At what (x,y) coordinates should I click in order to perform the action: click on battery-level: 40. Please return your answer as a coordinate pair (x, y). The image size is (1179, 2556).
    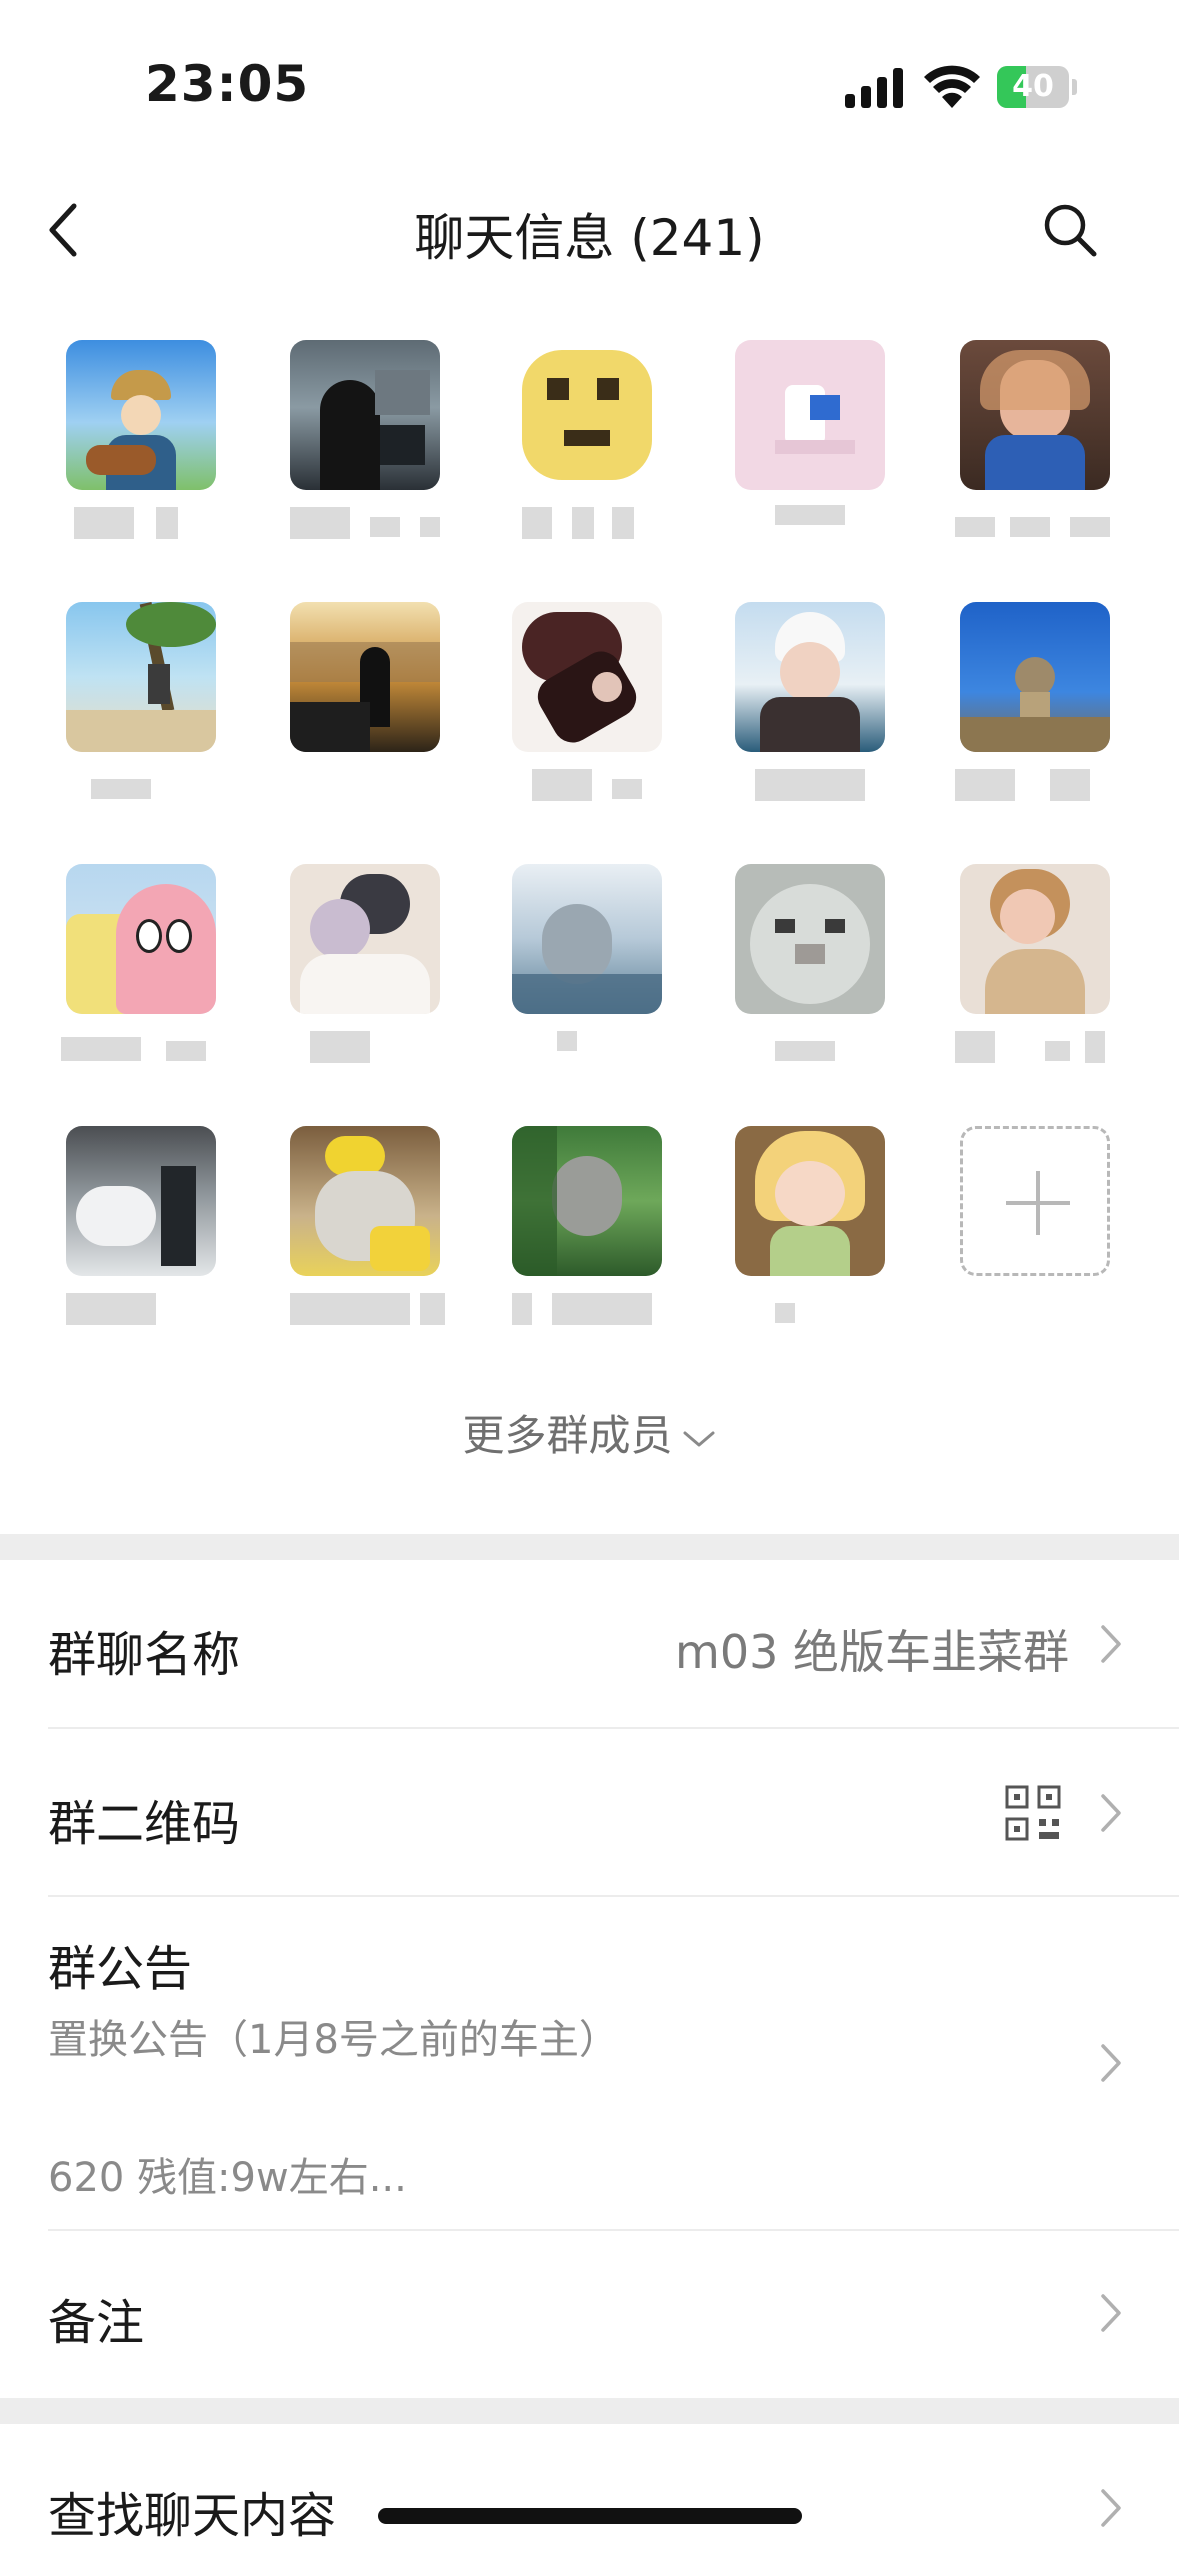
    Looking at the image, I should click on (1033, 86).